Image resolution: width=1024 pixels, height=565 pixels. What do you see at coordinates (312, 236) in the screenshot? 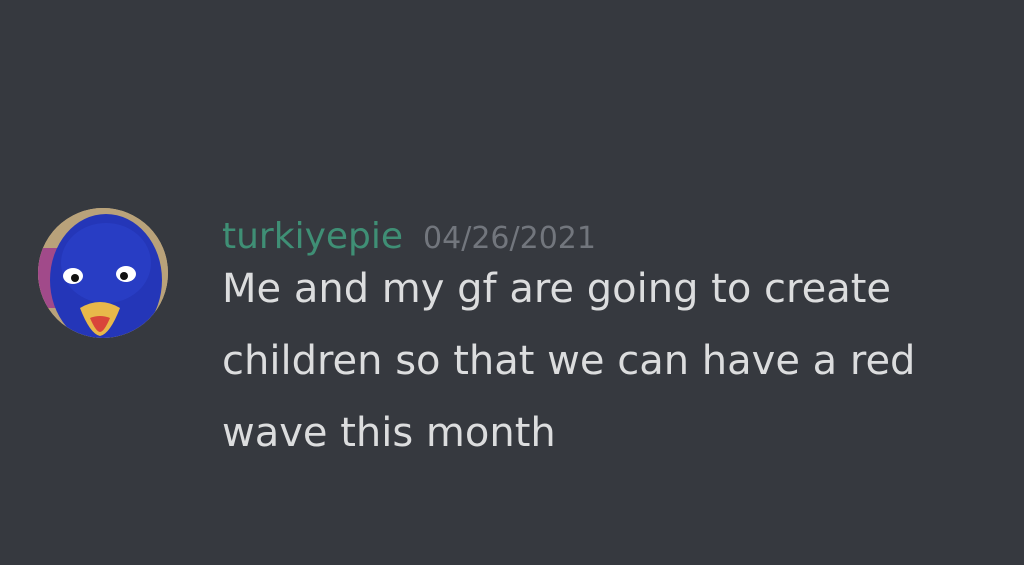
I see `username: turkiyepie` at bounding box center [312, 236].